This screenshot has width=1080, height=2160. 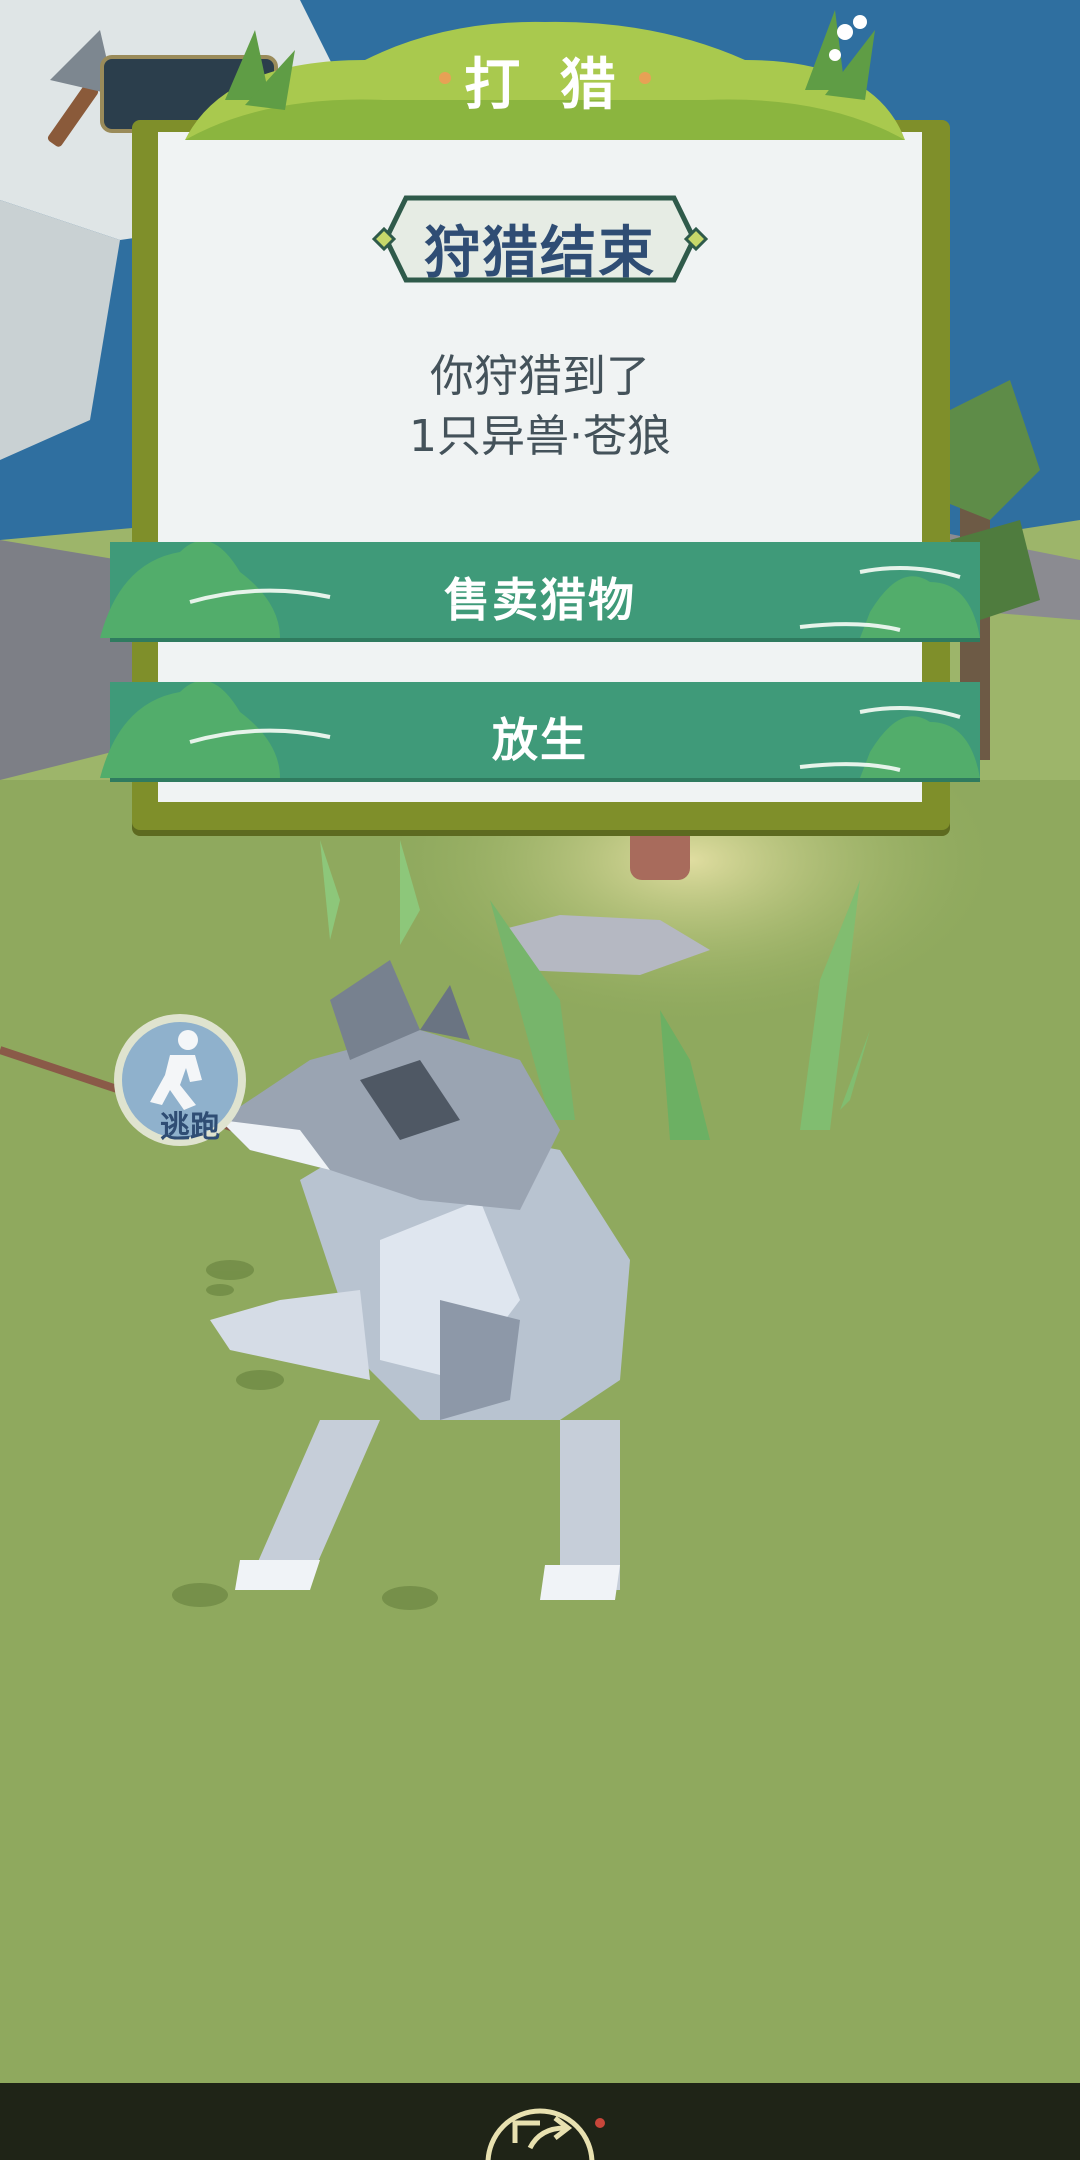 What do you see at coordinates (180, 1080) in the screenshot?
I see `escape-button: 逃跑` at bounding box center [180, 1080].